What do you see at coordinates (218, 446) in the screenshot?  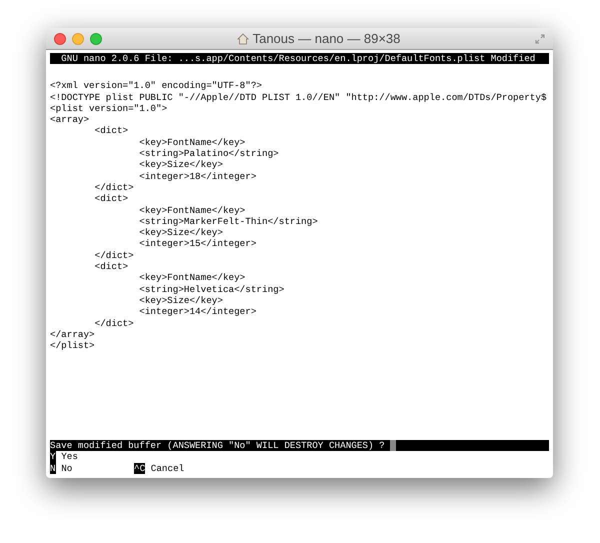 I see `prompt-text: Save modified buffer (ANSWERING "No" WILL DESTROY CHANGES) ?` at bounding box center [218, 446].